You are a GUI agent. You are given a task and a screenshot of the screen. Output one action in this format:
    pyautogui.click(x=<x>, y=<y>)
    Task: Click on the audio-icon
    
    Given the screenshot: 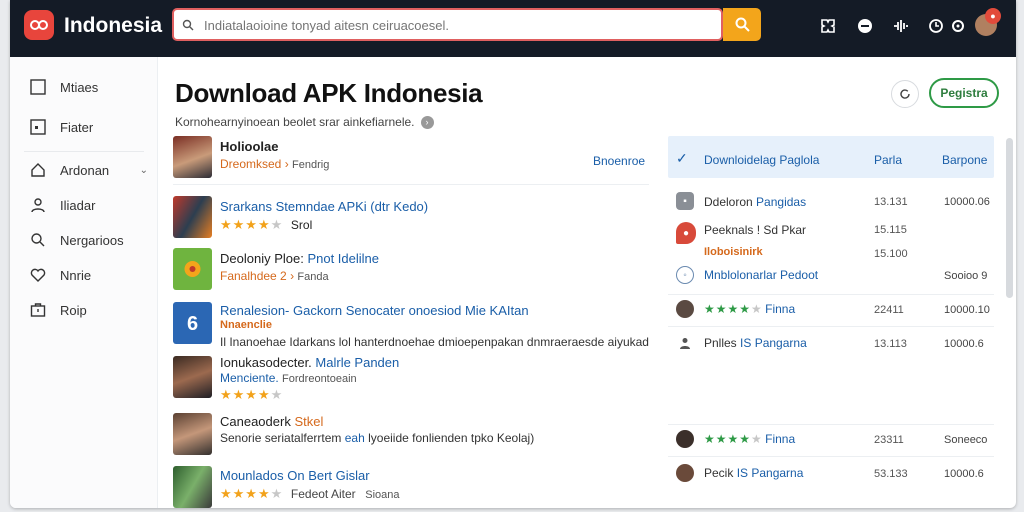 What is the action you would take?
    pyautogui.click(x=901, y=26)
    